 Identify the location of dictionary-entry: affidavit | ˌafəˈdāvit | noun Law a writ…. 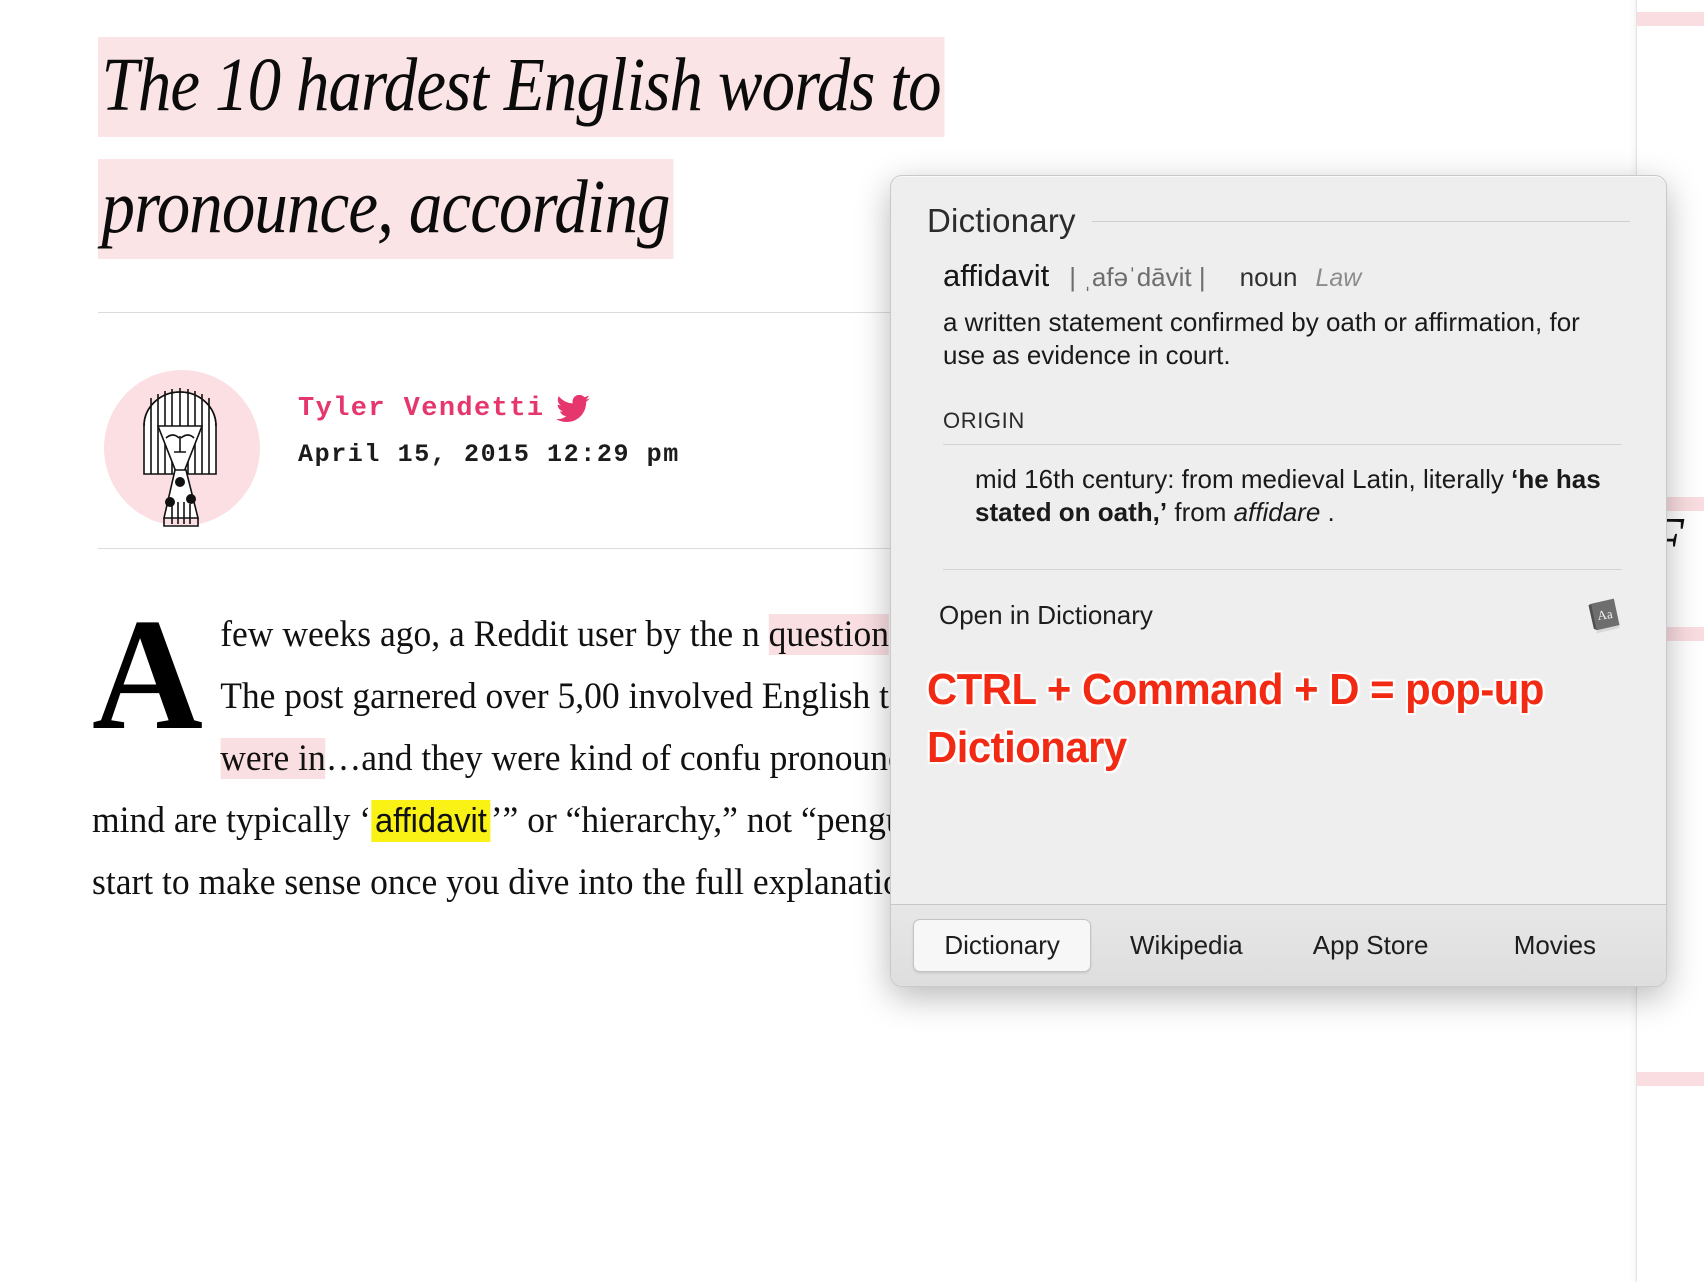
(1278, 306).